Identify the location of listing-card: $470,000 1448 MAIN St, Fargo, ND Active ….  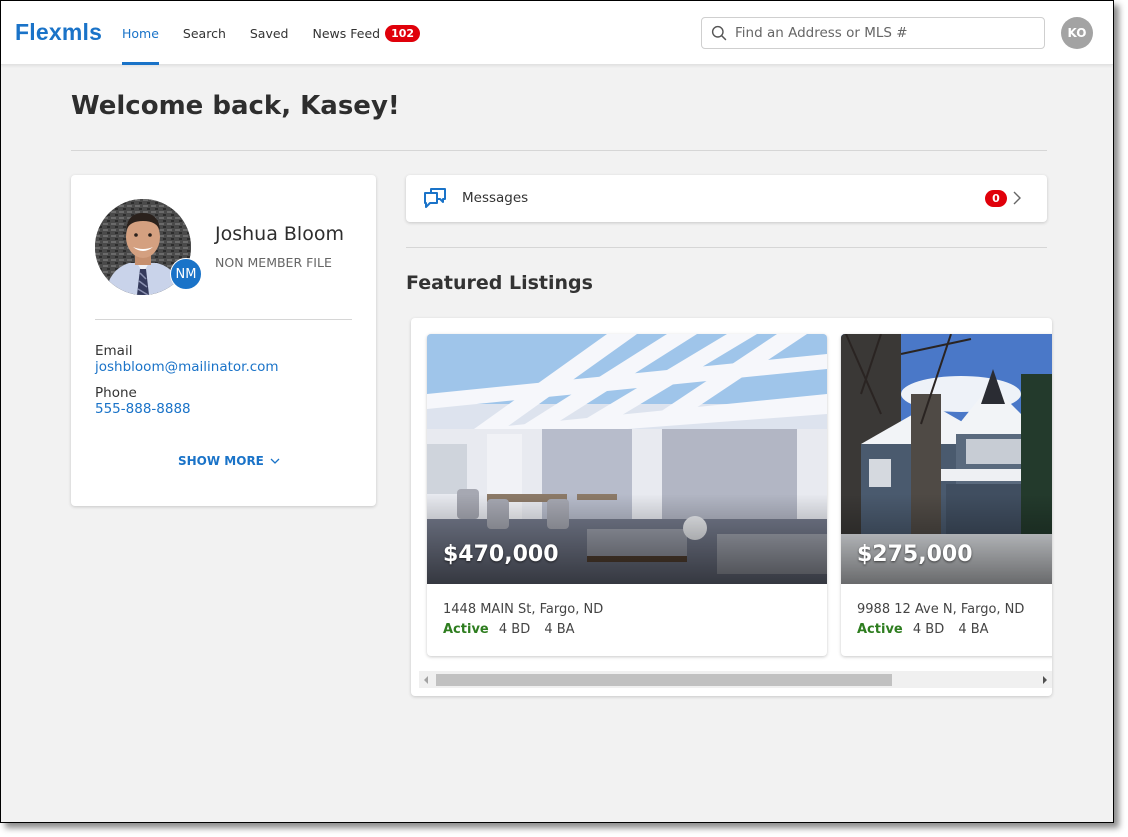
(627, 495).